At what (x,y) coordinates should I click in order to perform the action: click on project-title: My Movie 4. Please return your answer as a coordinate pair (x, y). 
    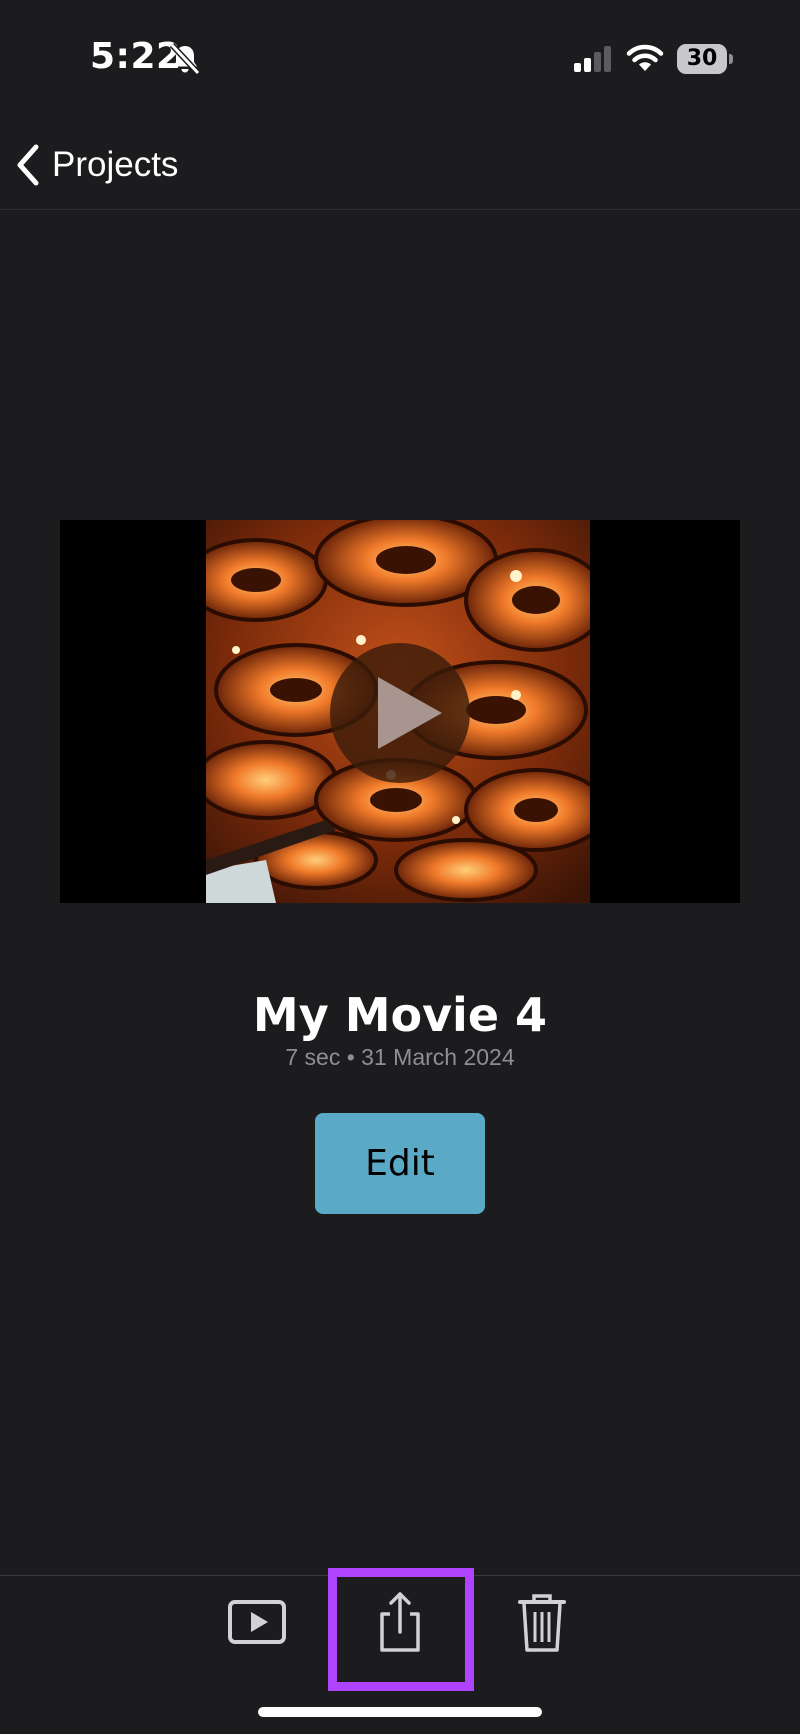
    Looking at the image, I should click on (400, 1015).